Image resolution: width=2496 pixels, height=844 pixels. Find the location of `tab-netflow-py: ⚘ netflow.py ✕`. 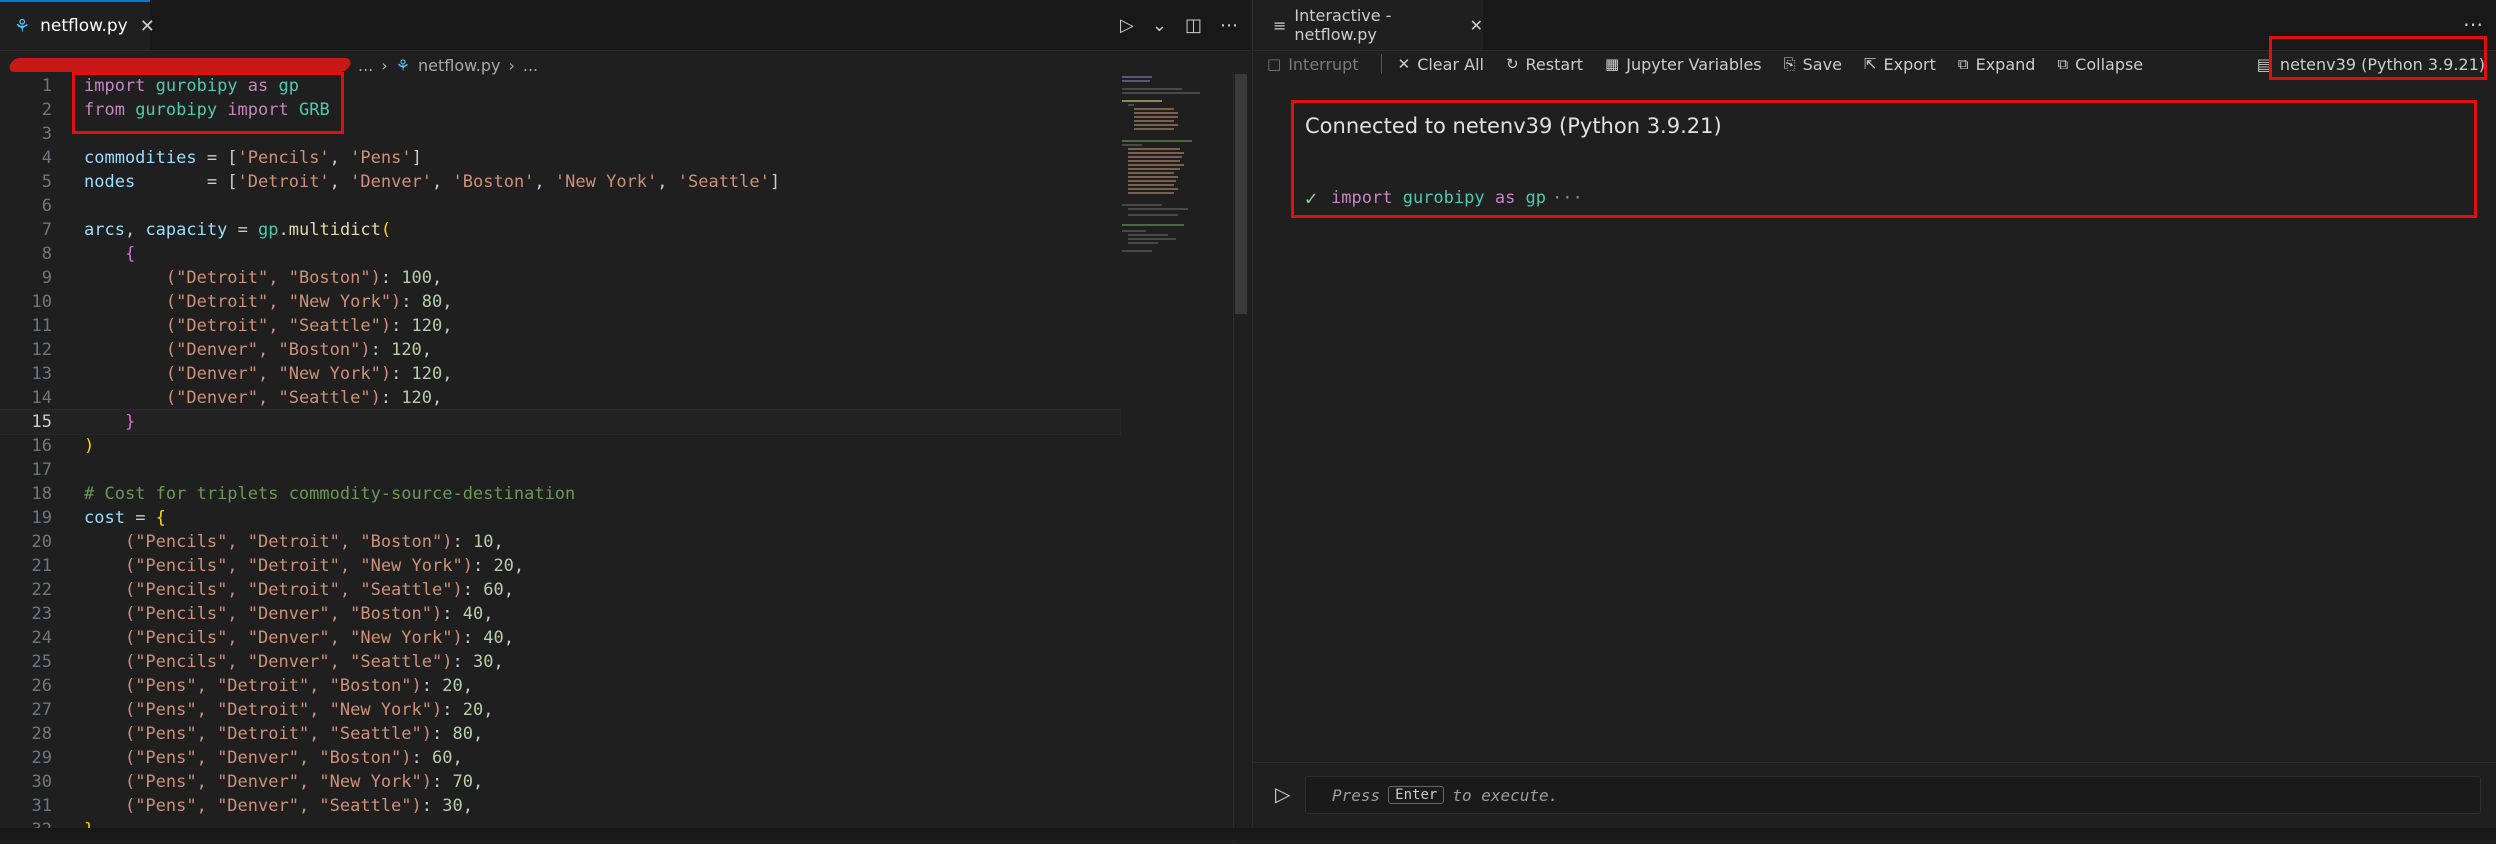

tab-netflow-py: ⚘ netflow.py ✕ is located at coordinates (77, 25).